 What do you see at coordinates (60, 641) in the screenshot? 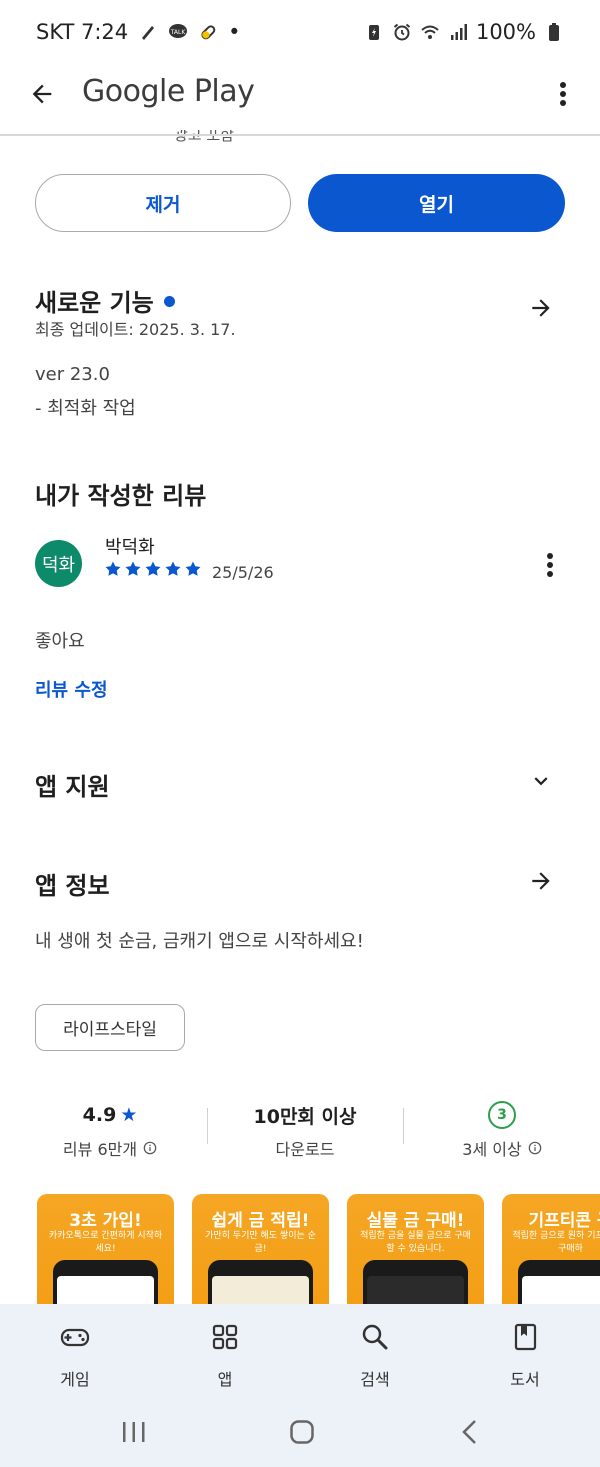
I see `review-body: 좋아요` at bounding box center [60, 641].